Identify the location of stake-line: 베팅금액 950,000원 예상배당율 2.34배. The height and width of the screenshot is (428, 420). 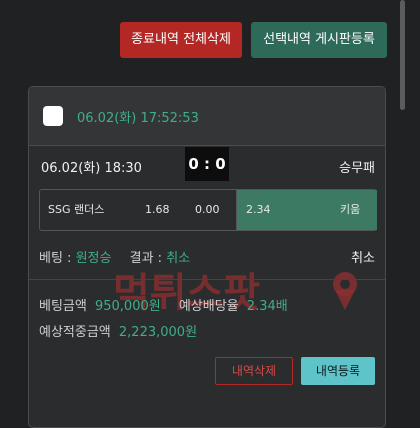
(163, 304).